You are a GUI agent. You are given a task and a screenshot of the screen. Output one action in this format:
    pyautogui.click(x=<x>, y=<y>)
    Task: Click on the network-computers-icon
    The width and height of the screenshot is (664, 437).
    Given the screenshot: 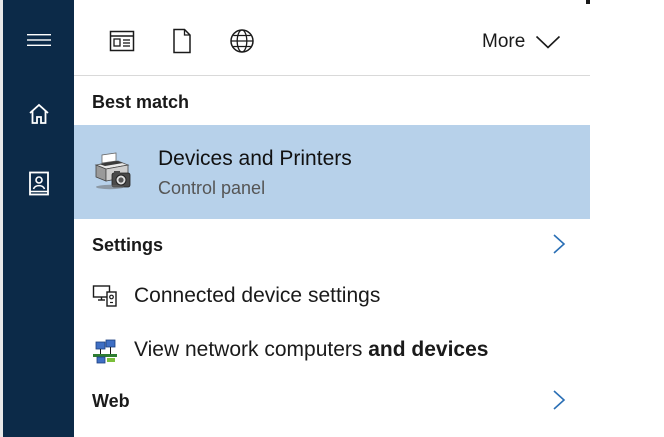 What is the action you would take?
    pyautogui.click(x=105, y=351)
    